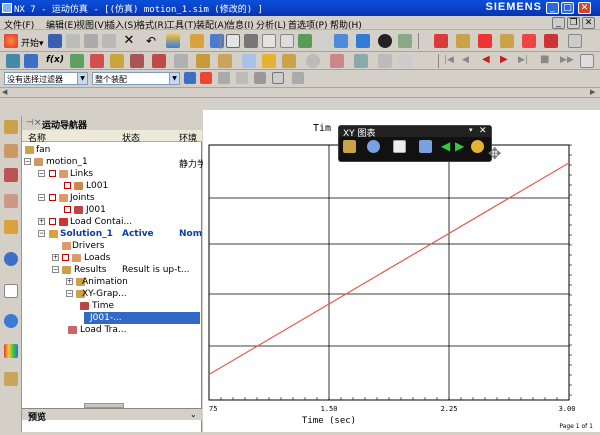 The height and width of the screenshot is (435, 600). What do you see at coordinates (587, 61) in the screenshot?
I see `loop-icon` at bounding box center [587, 61].